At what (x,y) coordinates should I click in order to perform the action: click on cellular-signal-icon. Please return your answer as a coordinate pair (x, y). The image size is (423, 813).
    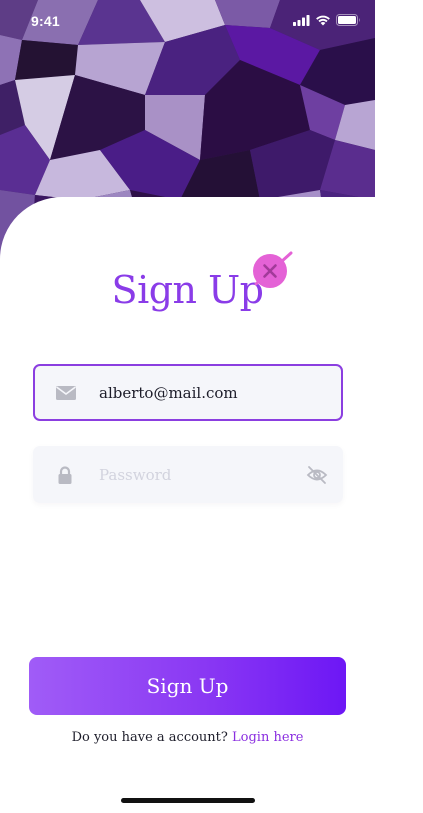
    Looking at the image, I should click on (301, 20).